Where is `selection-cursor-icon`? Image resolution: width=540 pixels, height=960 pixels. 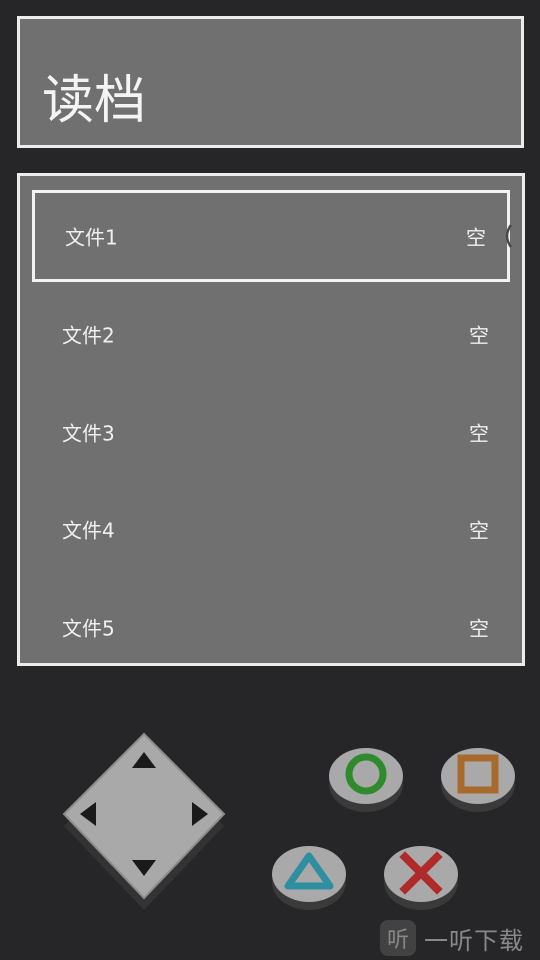
selection-cursor-icon is located at coordinates (509, 236).